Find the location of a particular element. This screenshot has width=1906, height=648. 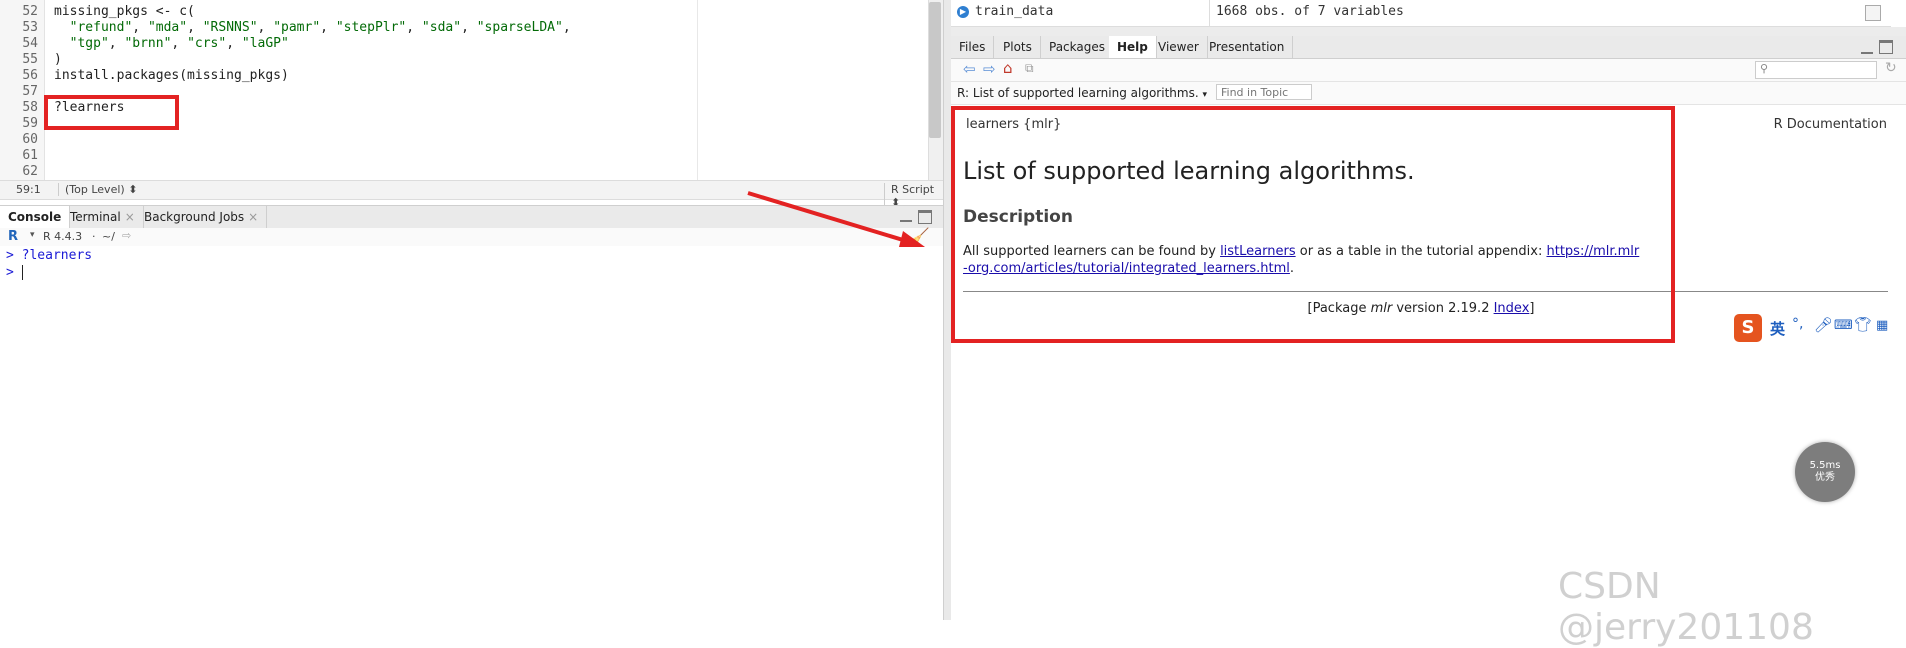

cursor-position: 59:1 is located at coordinates (28, 189).